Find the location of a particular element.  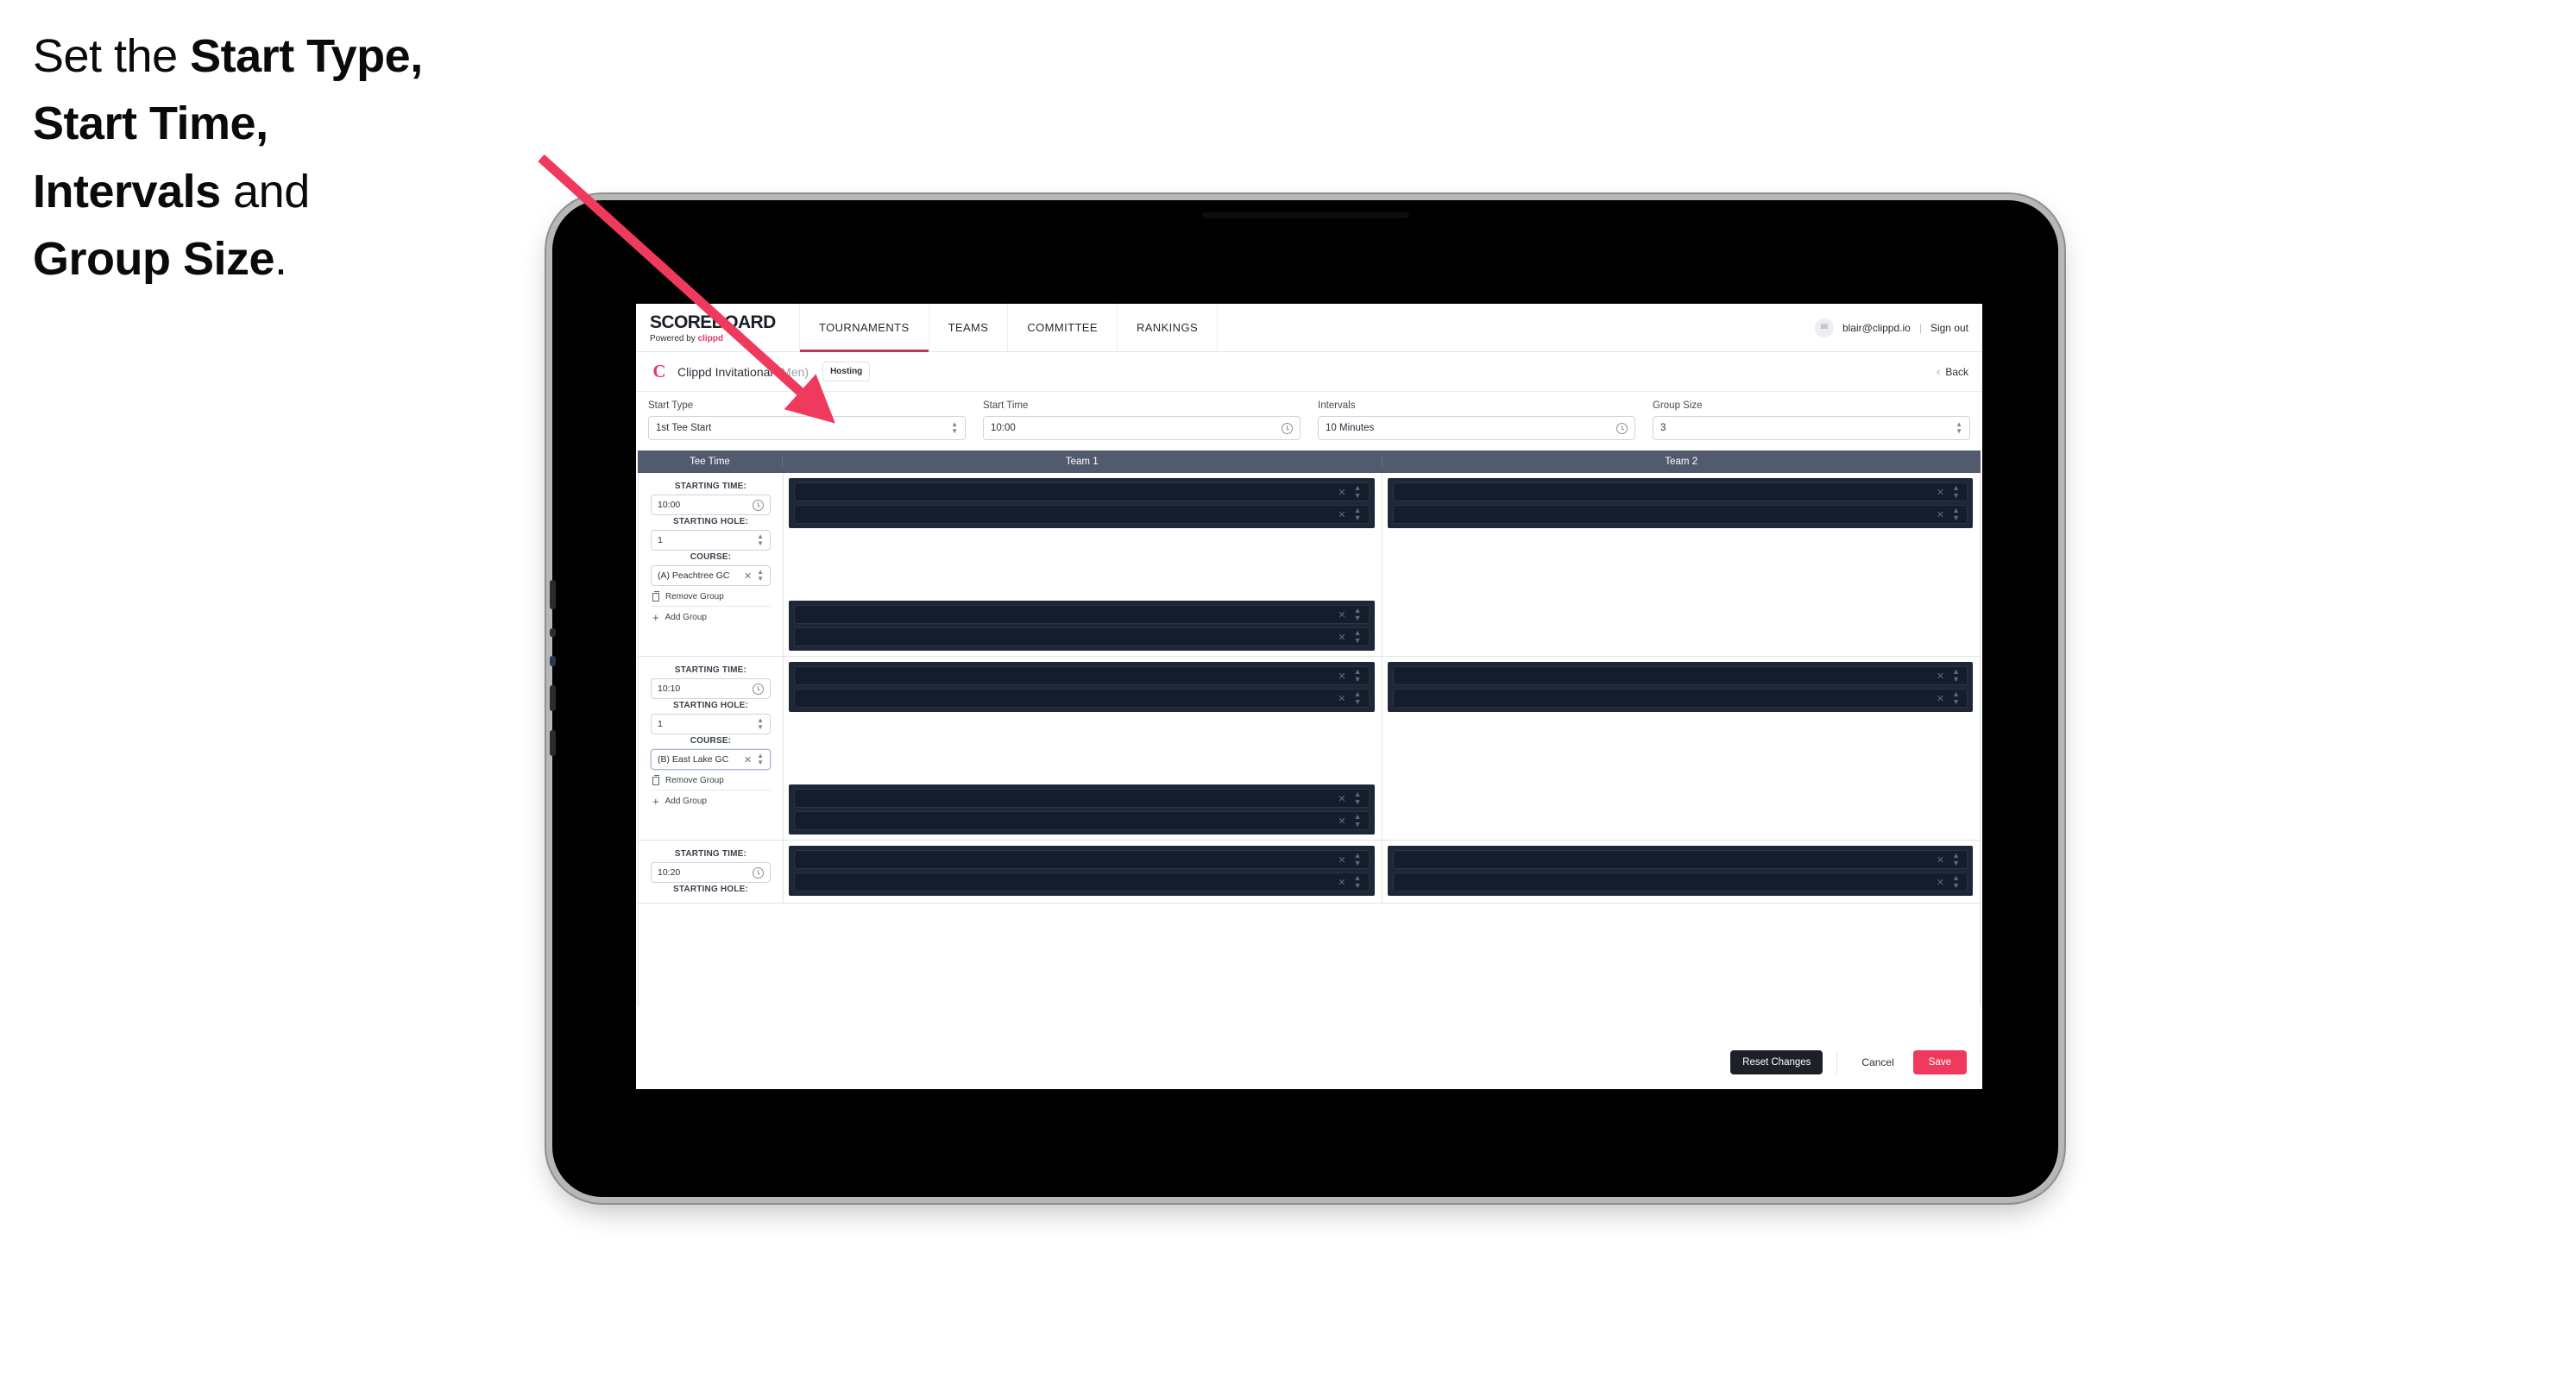

start-time-input: 10:00 is located at coordinates (1142, 428).